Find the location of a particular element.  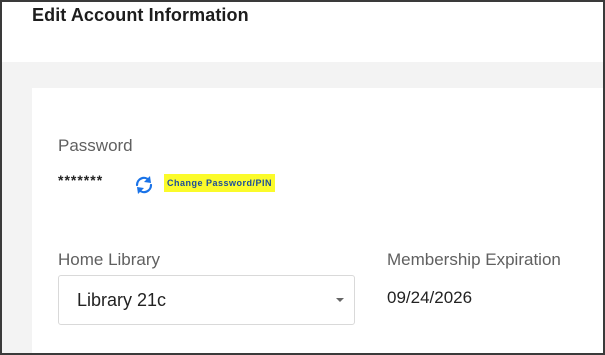

page-title: Edit Account Information is located at coordinates (140, 15).